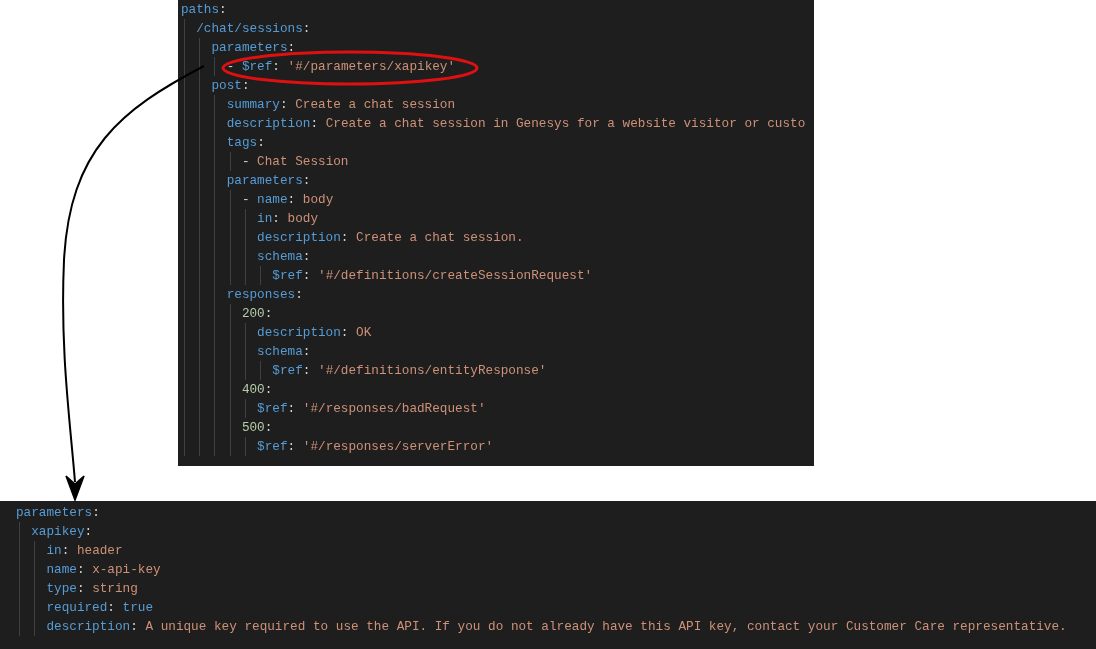 The image size is (1096, 649). Describe the element at coordinates (455, 276) in the screenshot. I see `yaml-value: '#/definitions/createSessionRequest'` at that location.